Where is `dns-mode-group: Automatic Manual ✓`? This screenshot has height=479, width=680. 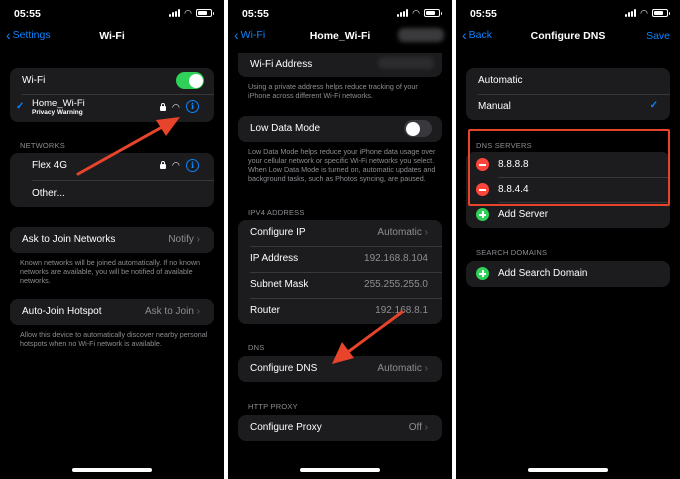 dns-mode-group: Automatic Manual ✓ is located at coordinates (568, 94).